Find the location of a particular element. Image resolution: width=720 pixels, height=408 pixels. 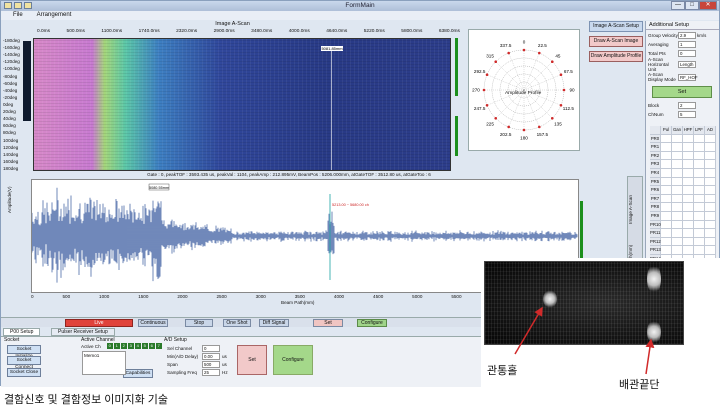

ad-set-button: Set is located at coordinates (252, 360).